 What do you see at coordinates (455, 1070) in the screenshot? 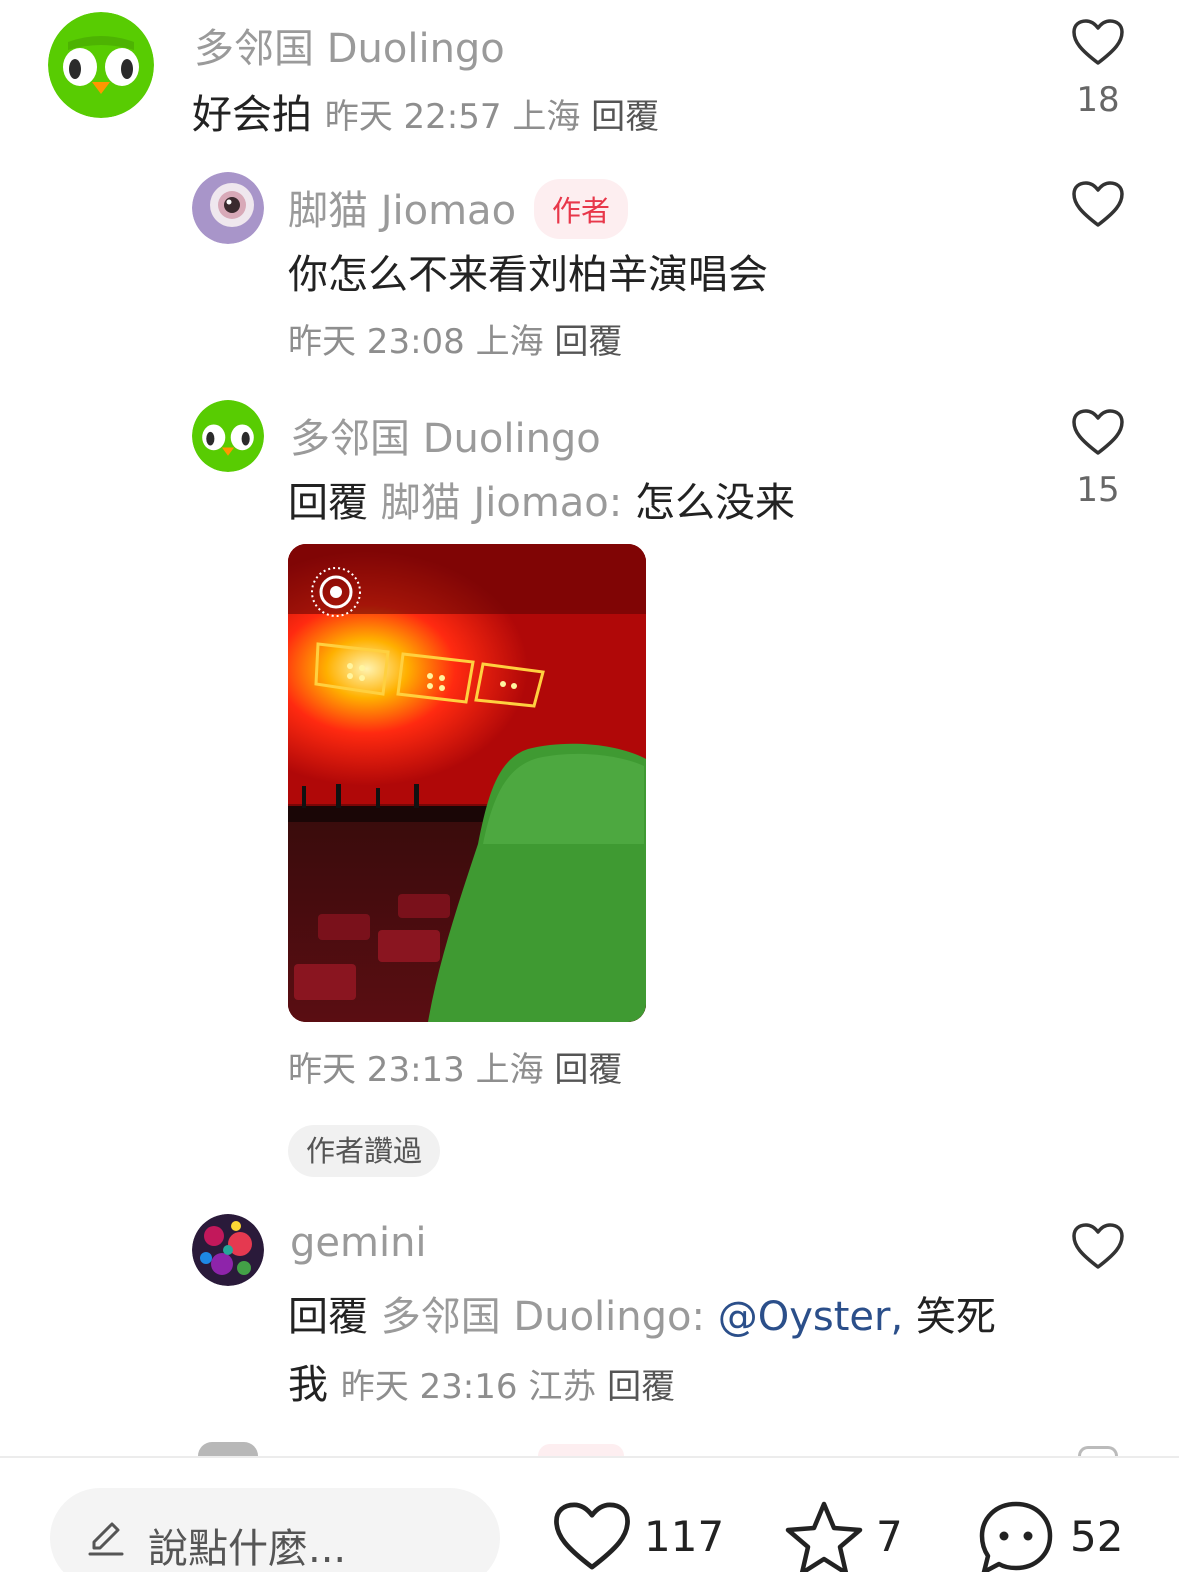
I see `comment-meta: 昨天 23:13 上海 回覆` at bounding box center [455, 1070].